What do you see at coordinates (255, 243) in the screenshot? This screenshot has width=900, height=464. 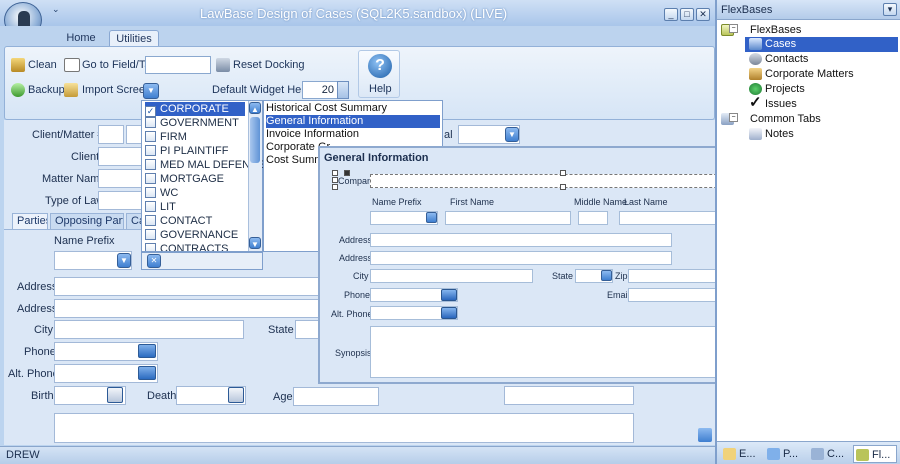 I see `scroll-down-icon: ▼` at bounding box center [255, 243].